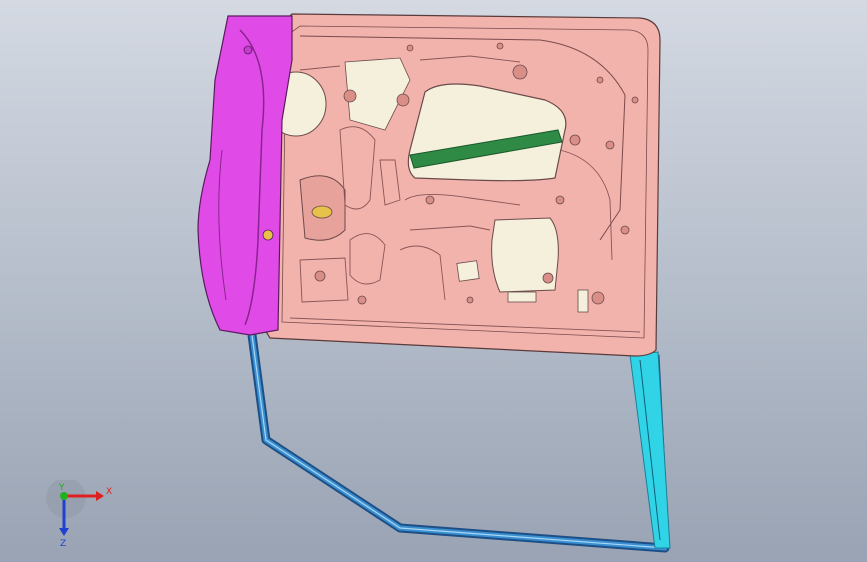 The width and height of the screenshot is (867, 562). I want to click on hinge-reinforcement-body, so click(245, 175).